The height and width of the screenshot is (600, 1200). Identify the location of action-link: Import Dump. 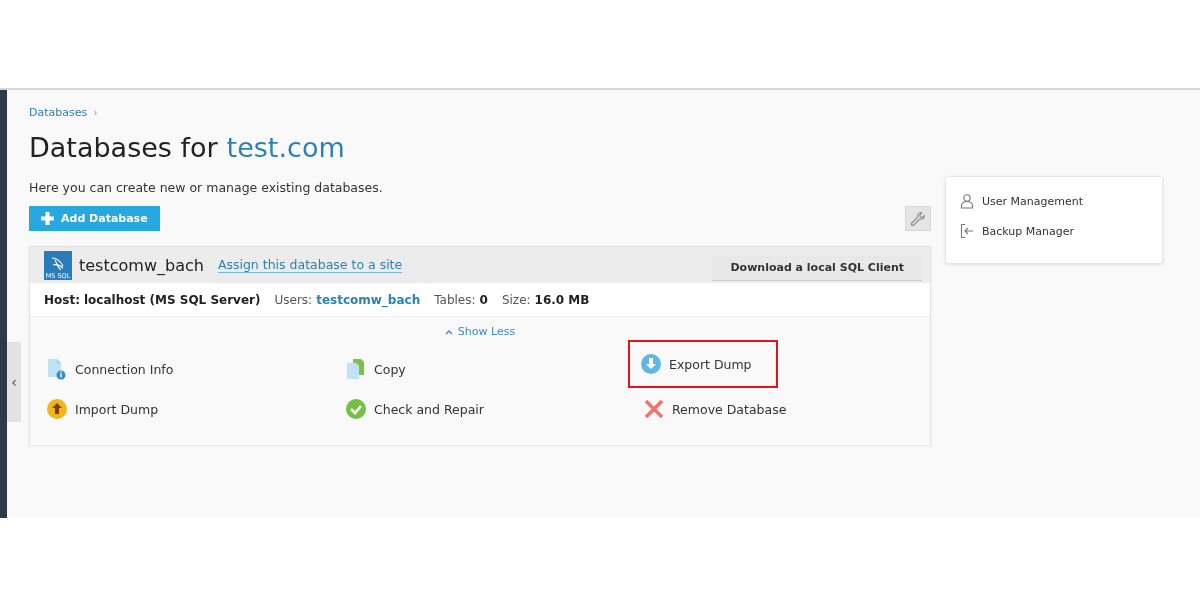
(103, 409).